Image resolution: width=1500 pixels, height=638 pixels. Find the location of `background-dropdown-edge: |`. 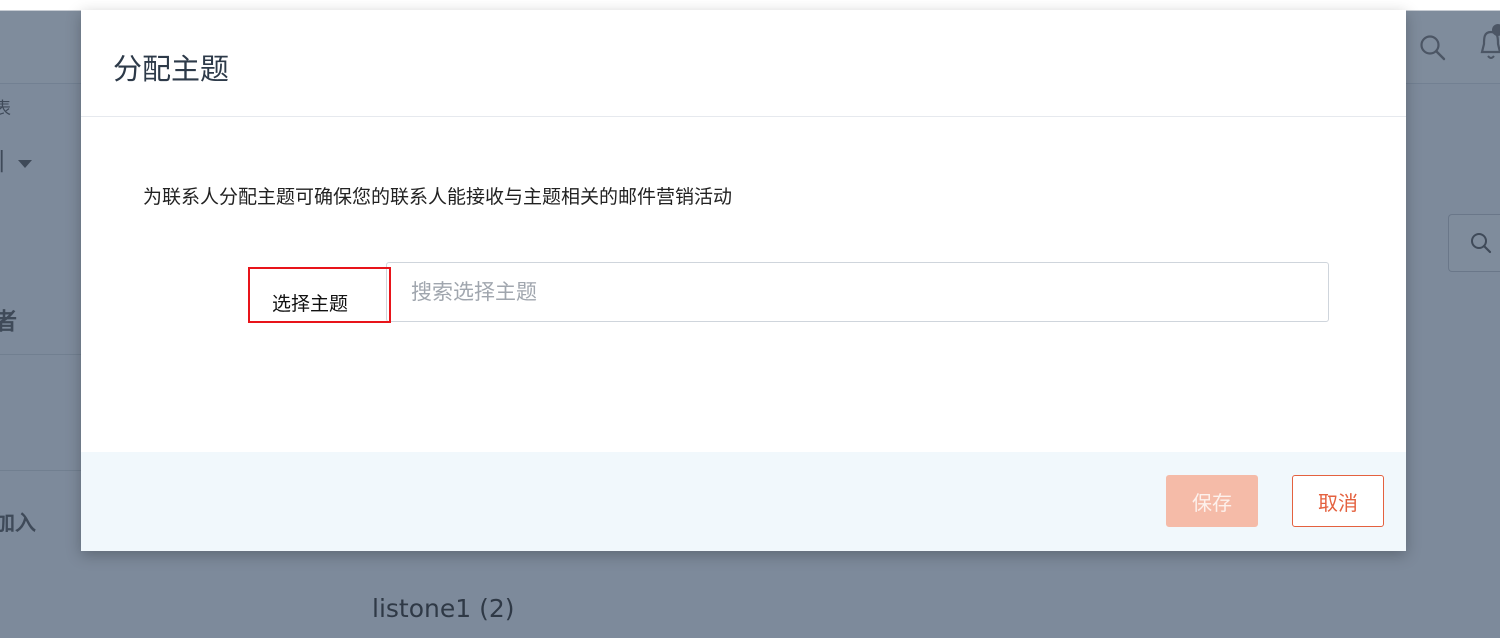

background-dropdown-edge: | is located at coordinates (3, 160).